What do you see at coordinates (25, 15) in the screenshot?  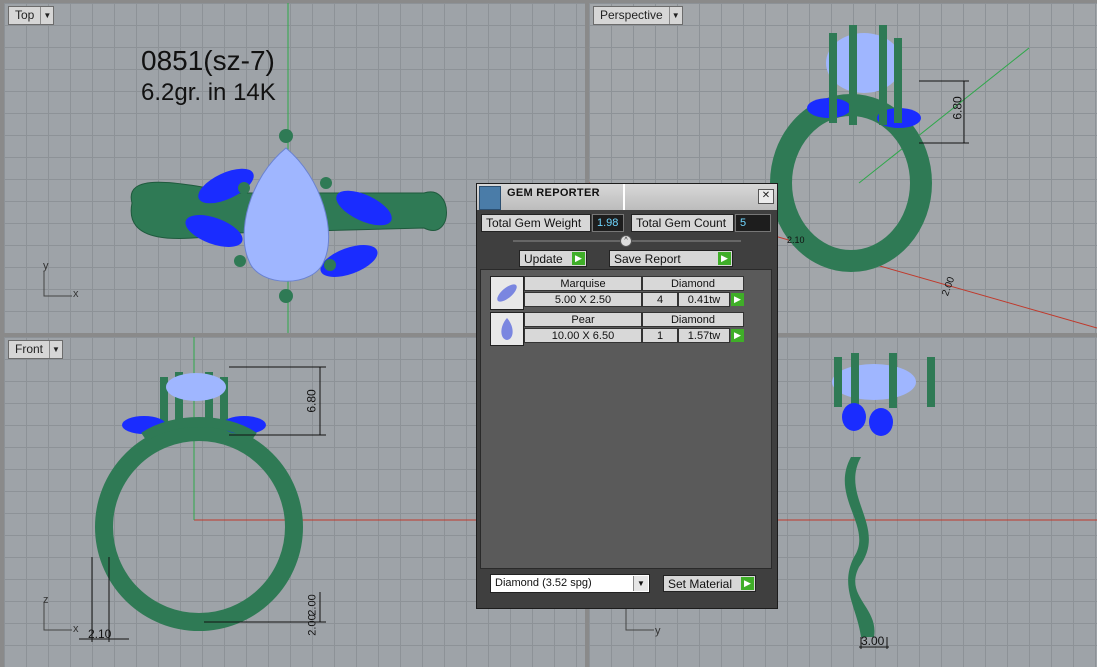 I see `viewport-label: Top` at bounding box center [25, 15].